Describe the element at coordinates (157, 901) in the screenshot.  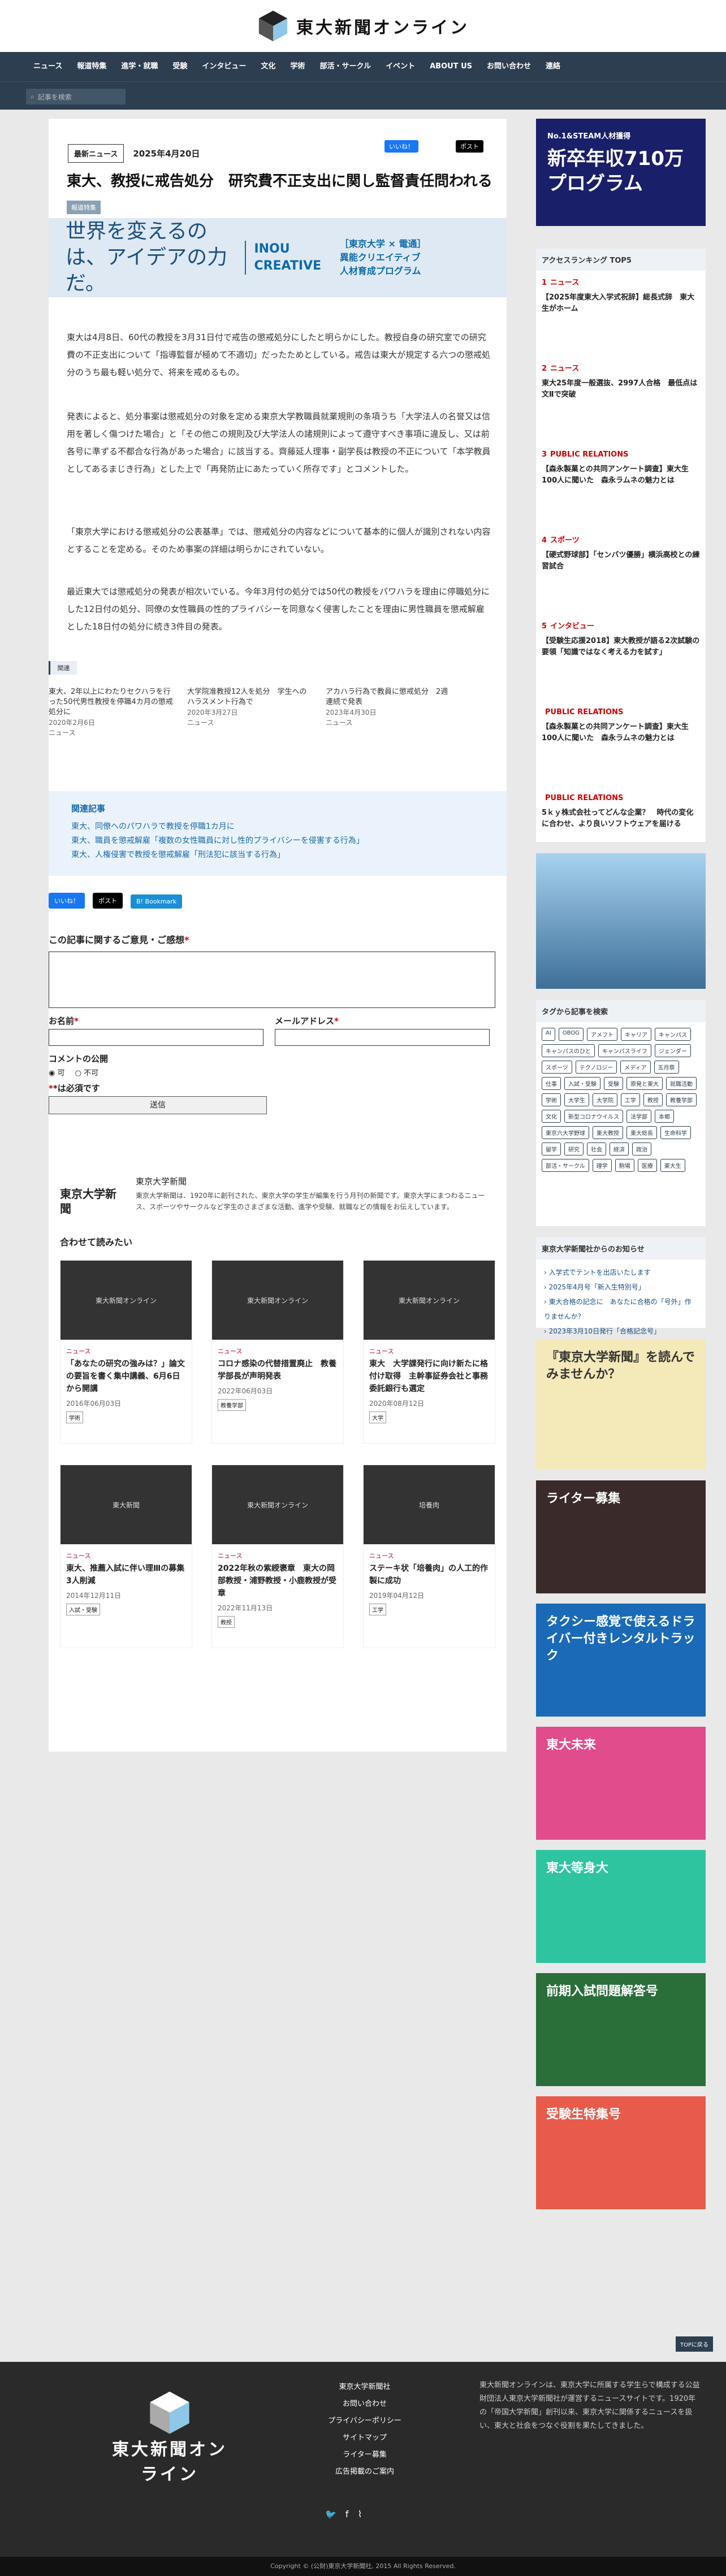
I see `hatena-bookmark-button: B! Bookmark` at that location.